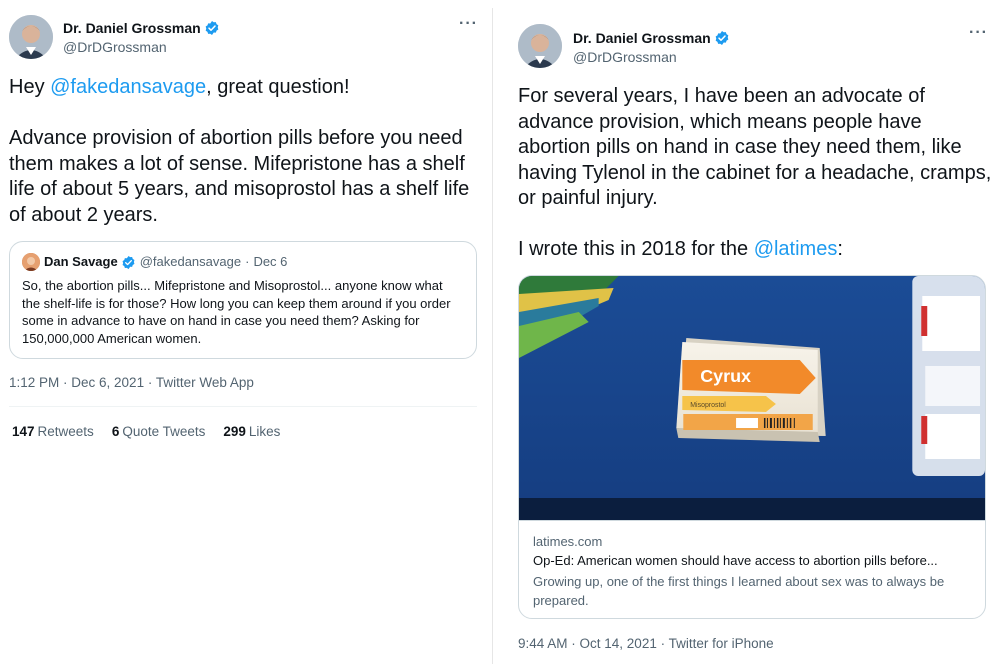 This screenshot has width=1003, height=664. What do you see at coordinates (725, 376) in the screenshot?
I see `box-brand-text: Cyrux` at bounding box center [725, 376].